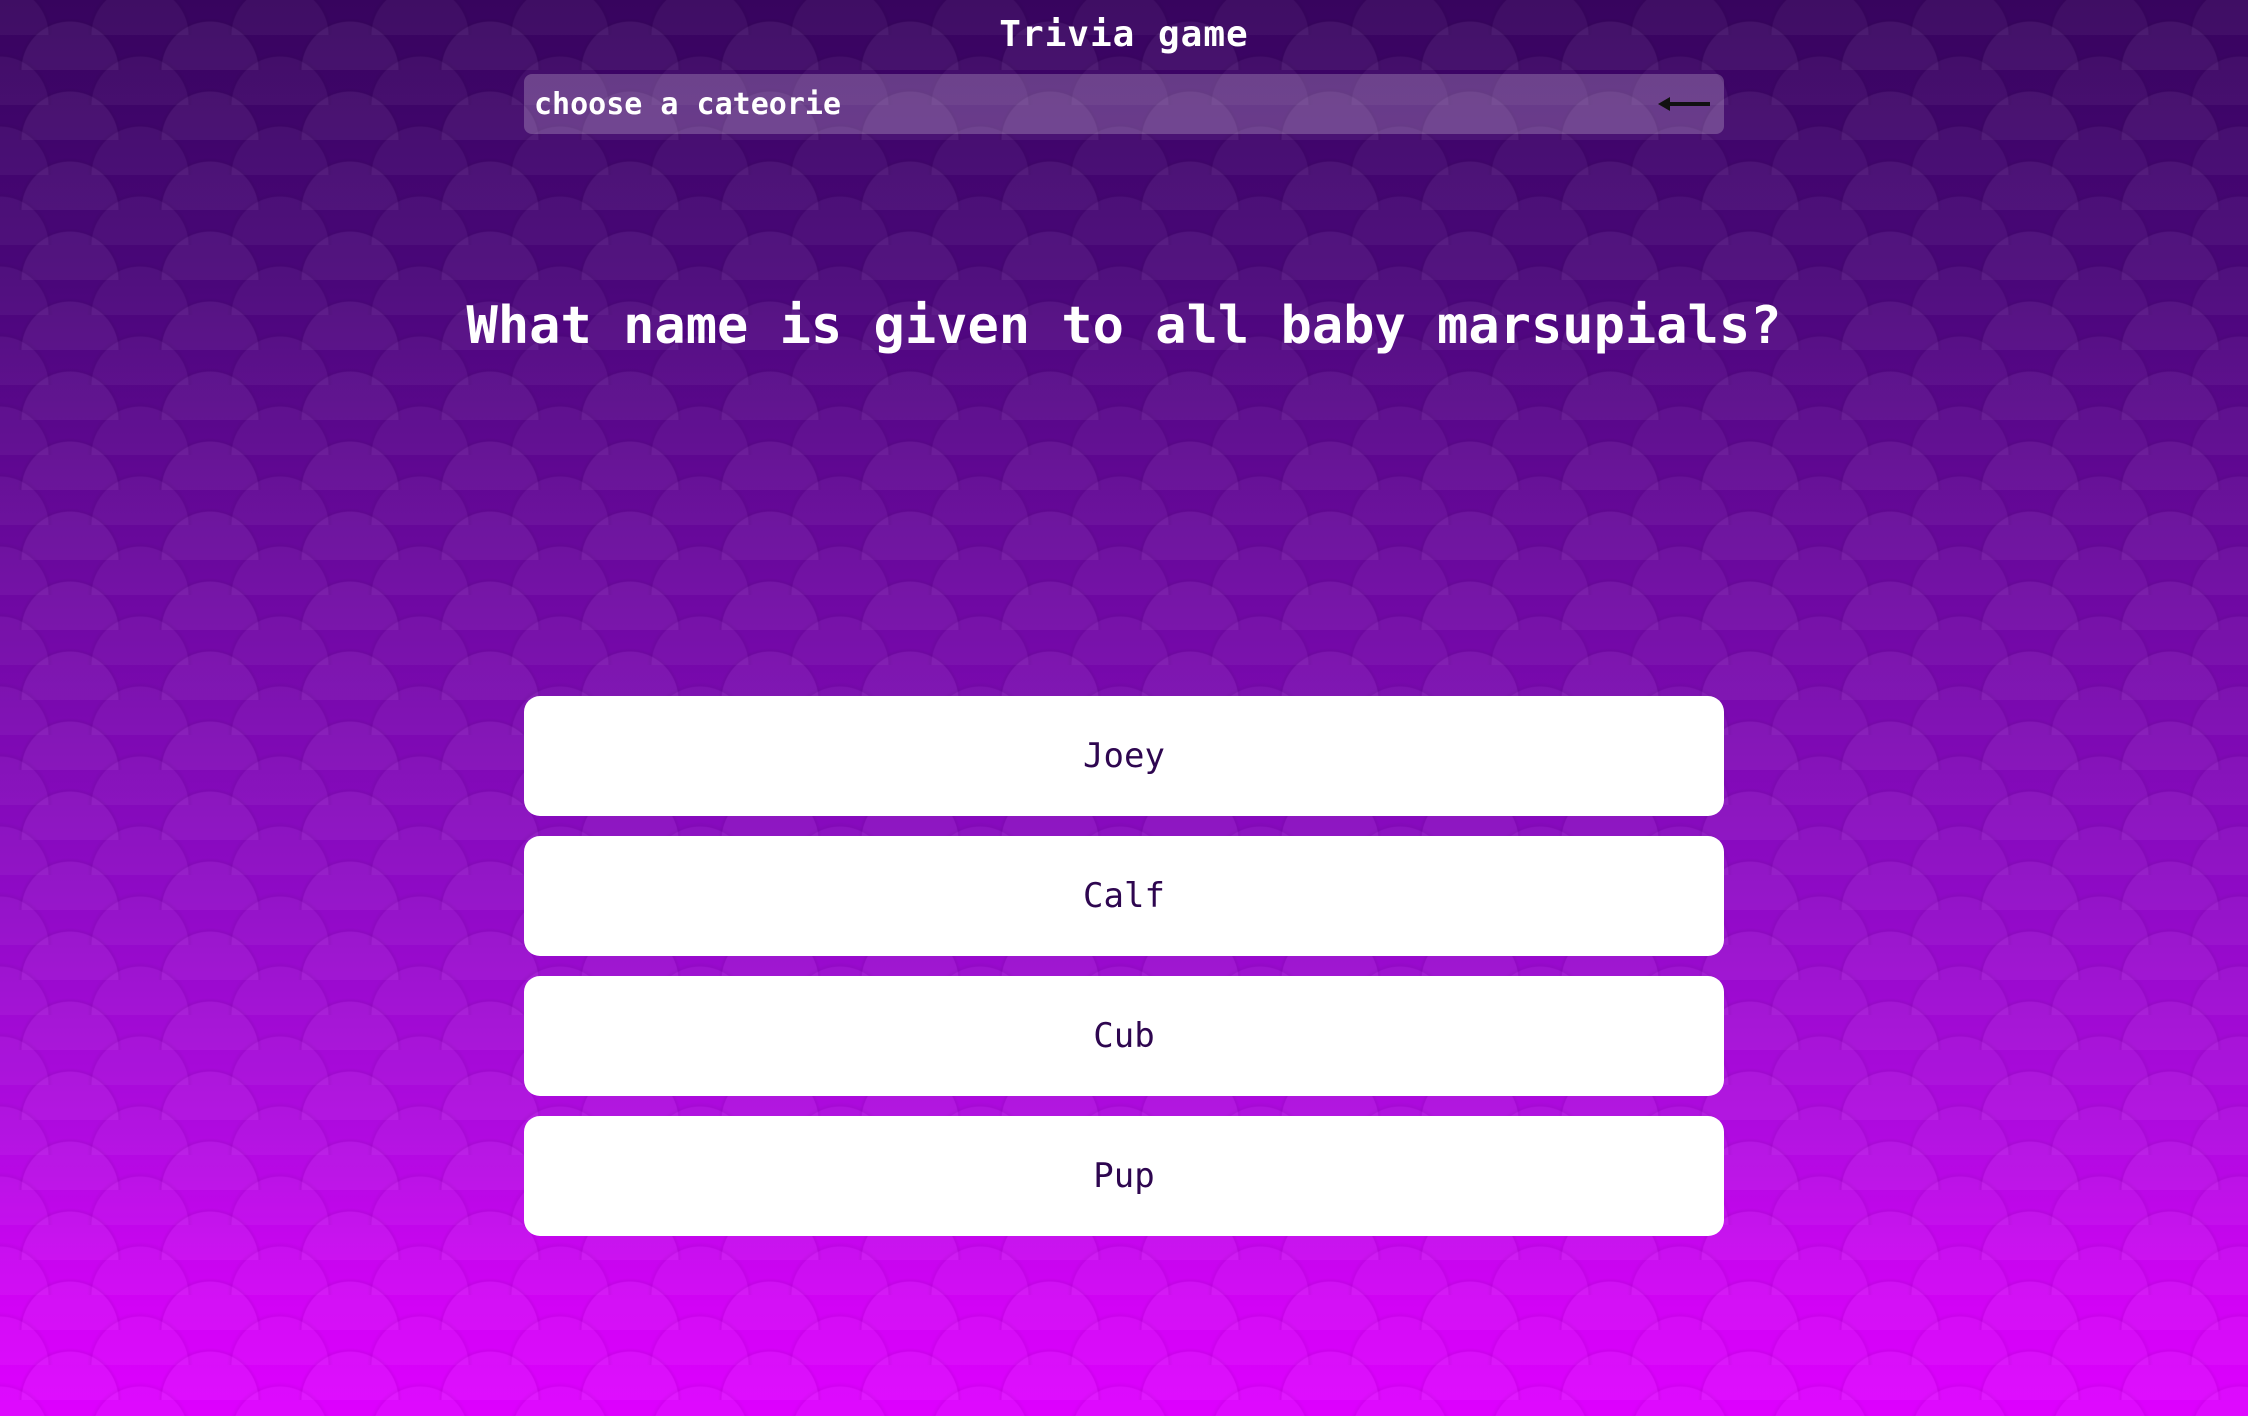 The height and width of the screenshot is (1416, 2248). What do you see at coordinates (1124, 896) in the screenshot?
I see `answer-button-calf: Calf` at bounding box center [1124, 896].